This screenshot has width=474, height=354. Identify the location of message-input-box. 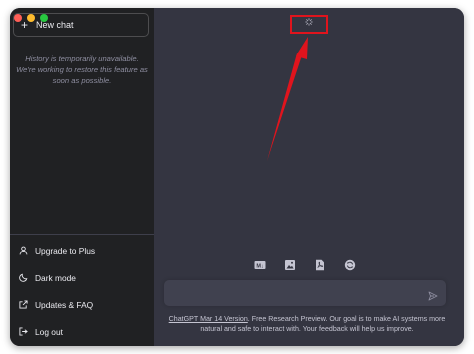
(305, 293).